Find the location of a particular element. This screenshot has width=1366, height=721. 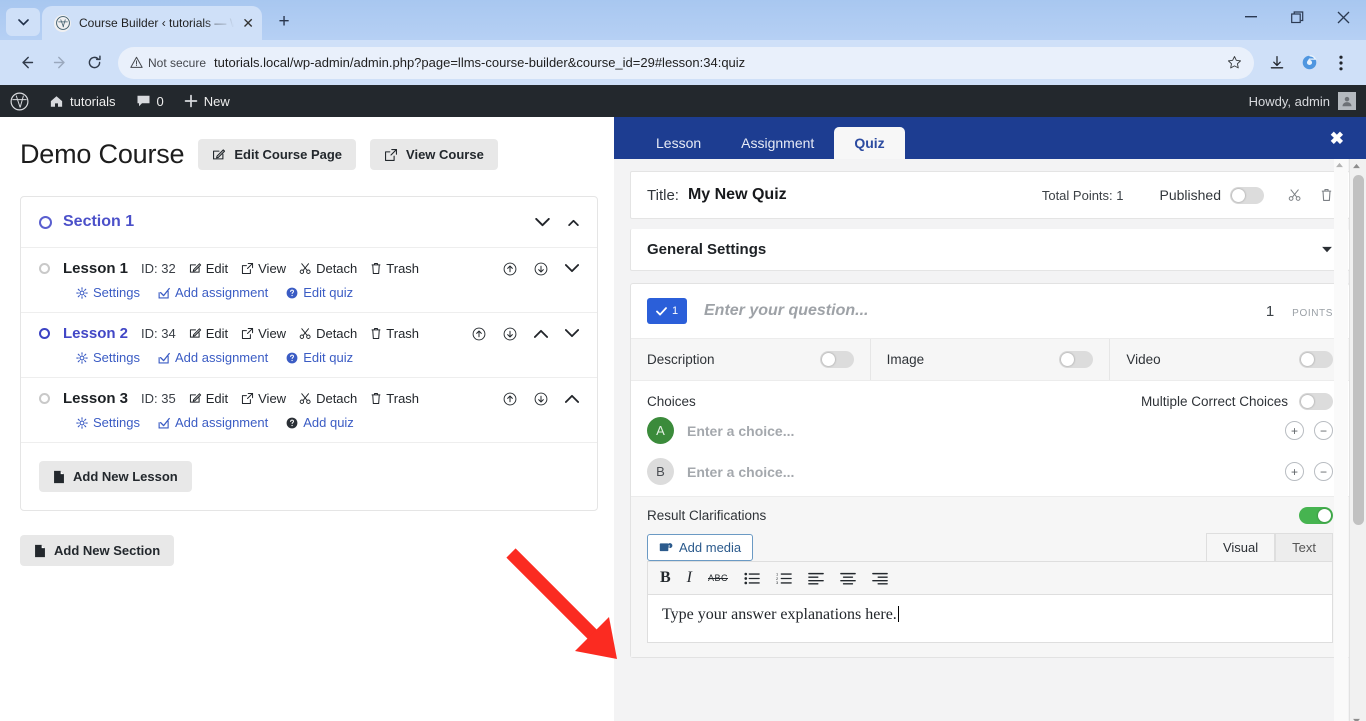

quiz-panel-scrollbar is located at coordinates (1357, 440).